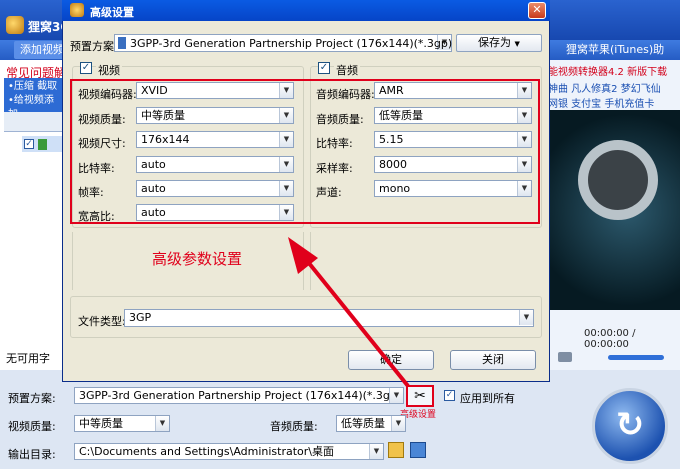  What do you see at coordinates (32, 398) in the screenshot?
I see `preset-label: 预置方案:` at bounding box center [32, 398].